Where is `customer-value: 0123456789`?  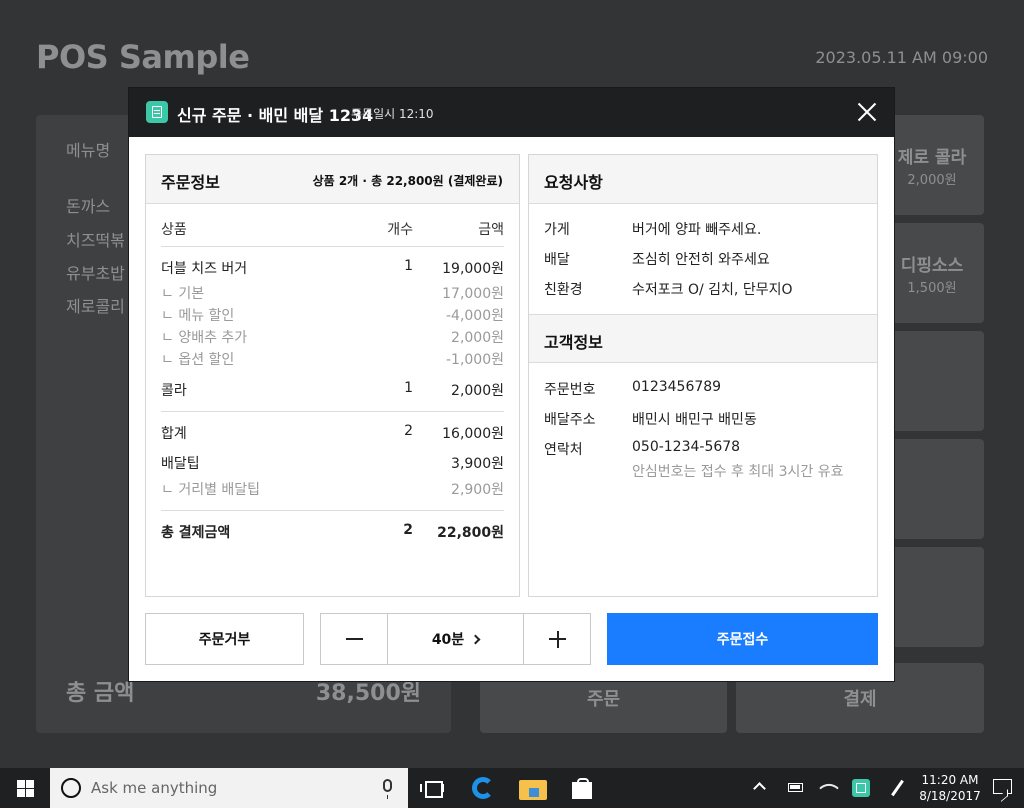
customer-value: 0123456789 is located at coordinates (677, 387).